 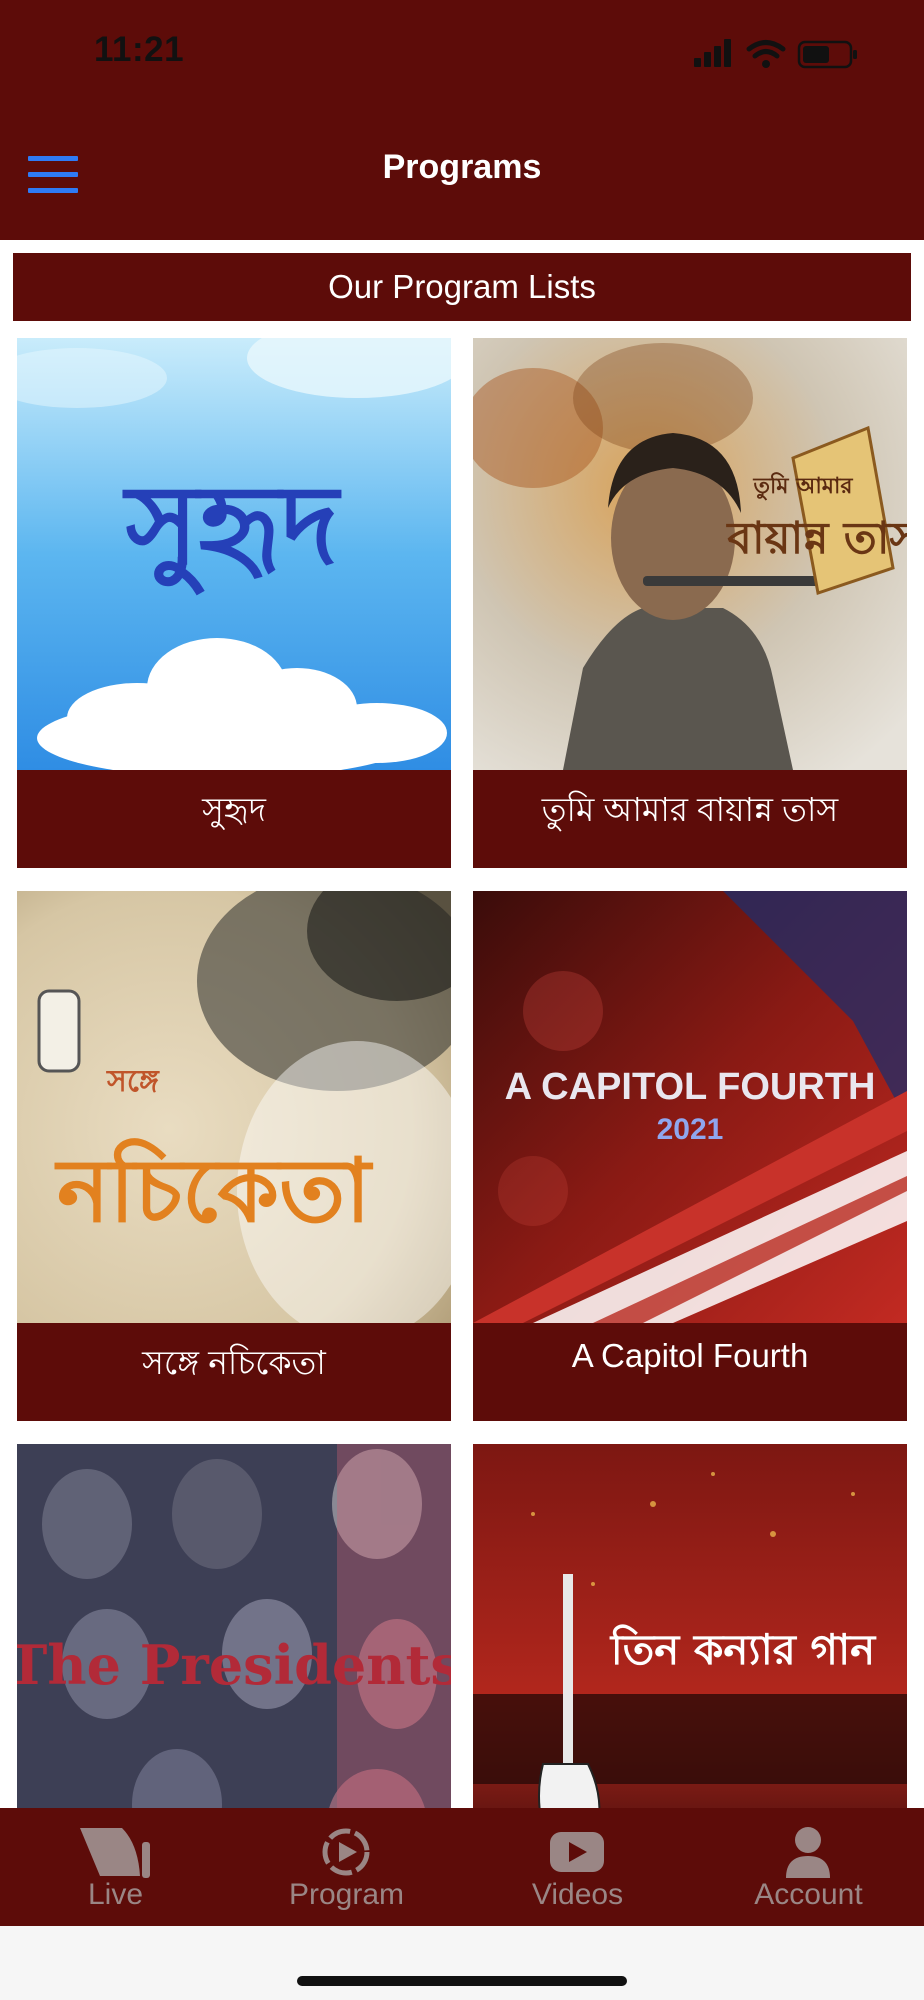 I want to click on program-card-suhrid: সুহৃদ সুহৃদ, so click(x=234, y=603).